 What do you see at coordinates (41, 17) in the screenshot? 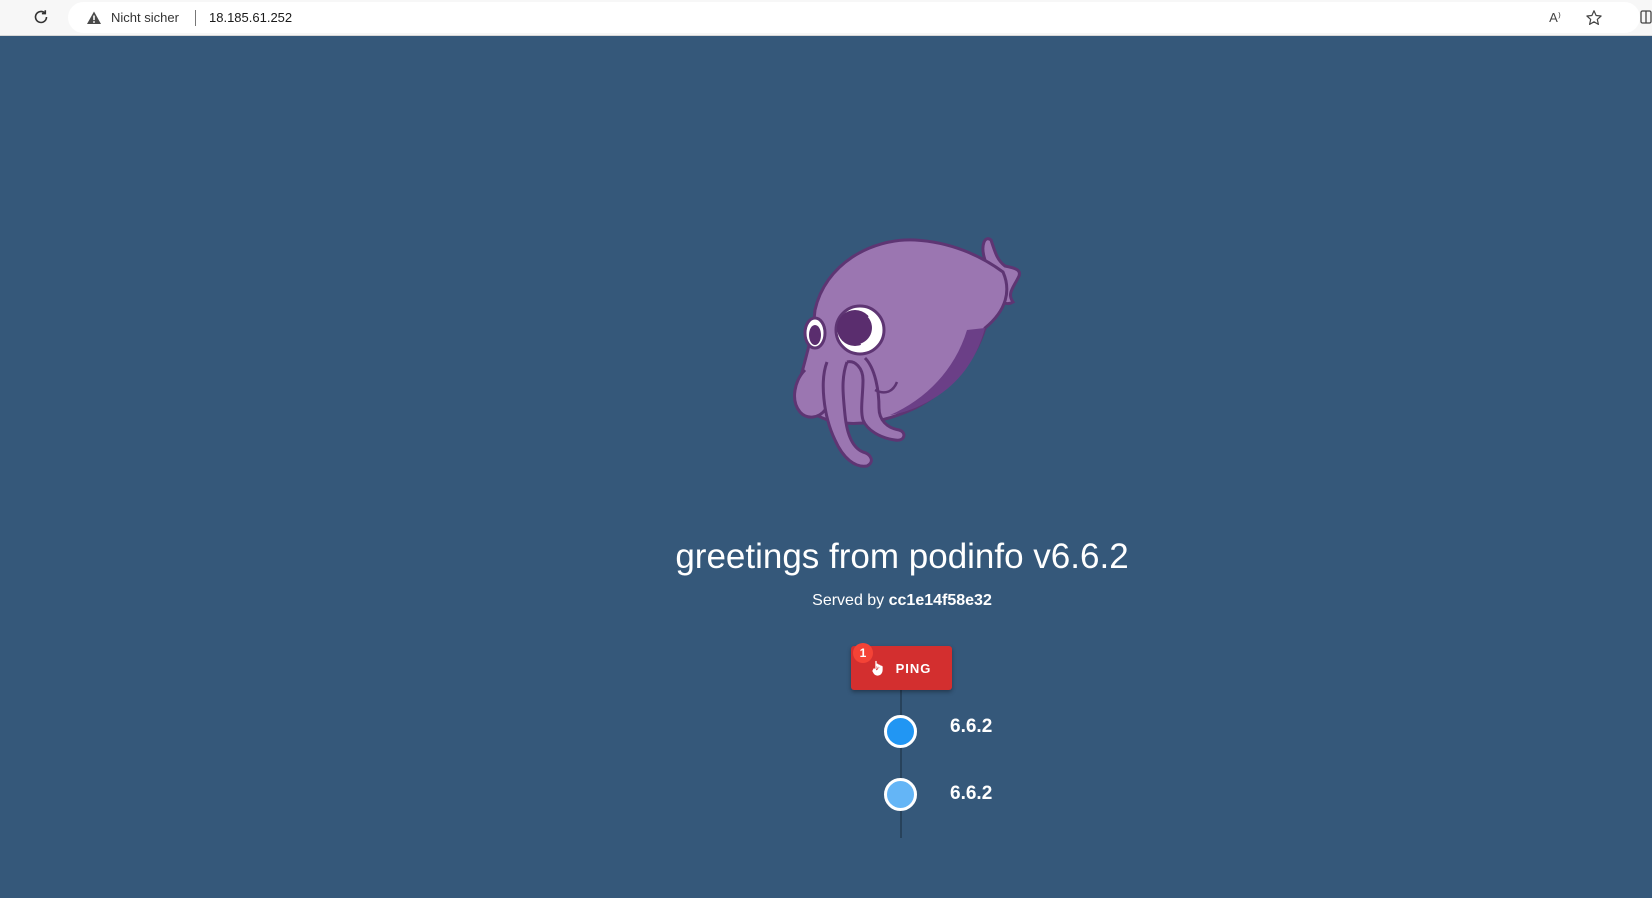
I see `reload-icon` at bounding box center [41, 17].